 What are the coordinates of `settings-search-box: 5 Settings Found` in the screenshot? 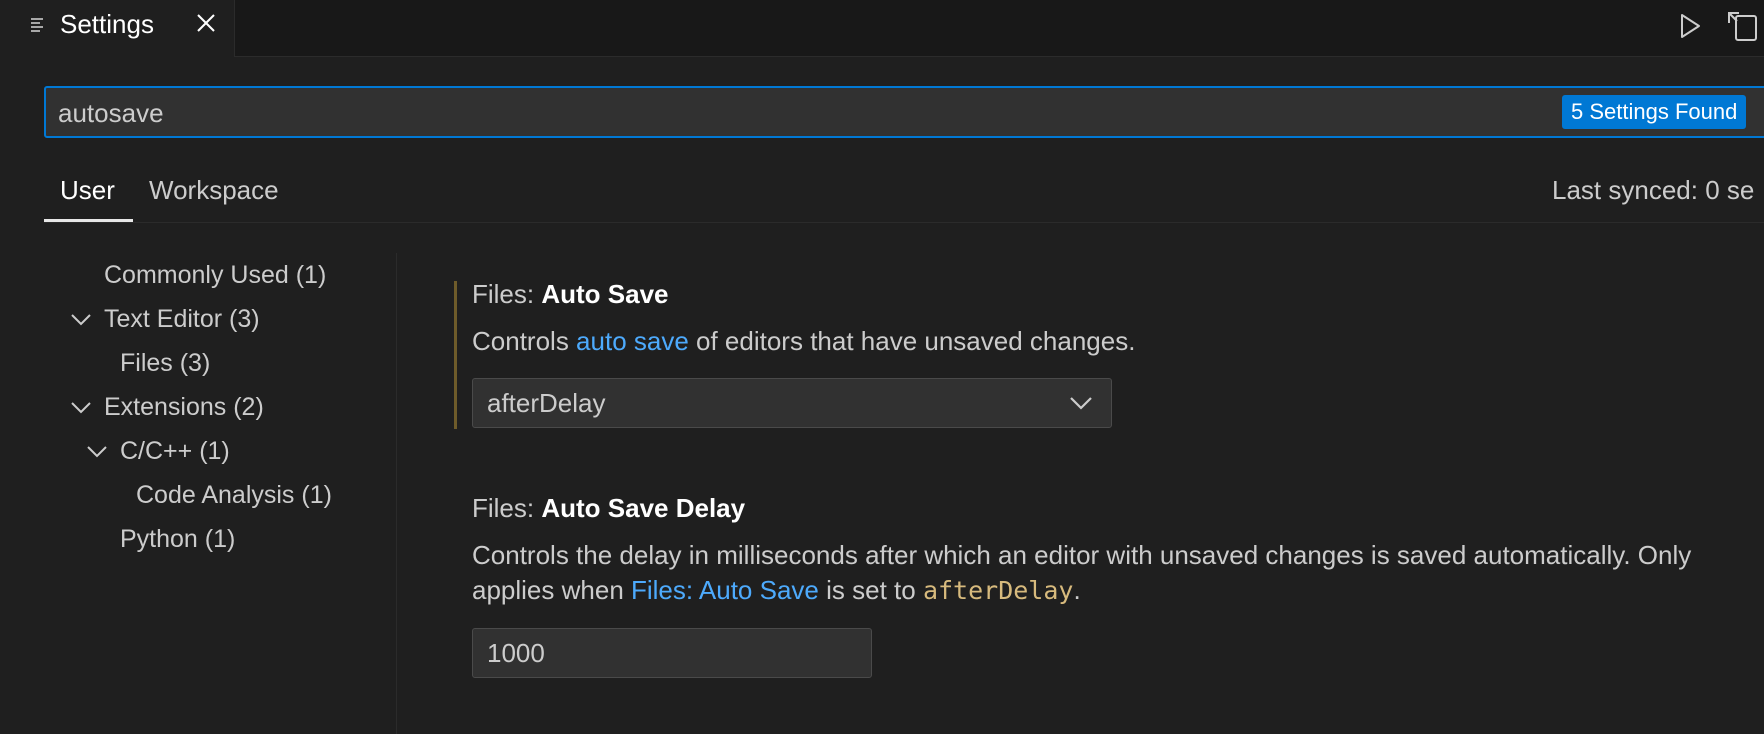 It's located at (904, 112).